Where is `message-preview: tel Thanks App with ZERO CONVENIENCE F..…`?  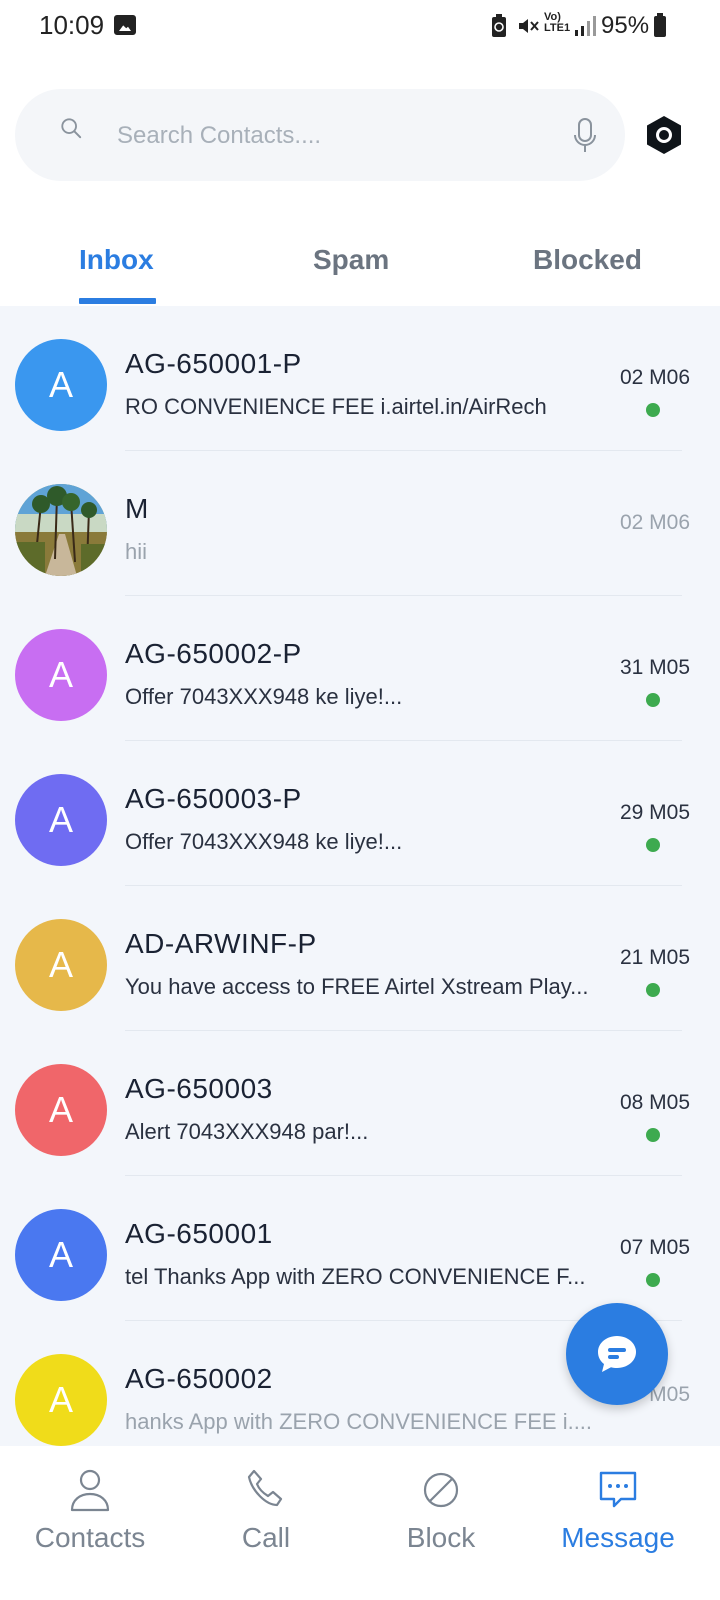 message-preview: tel Thanks App with ZERO CONVENIENCE F..… is located at coordinates (355, 1276).